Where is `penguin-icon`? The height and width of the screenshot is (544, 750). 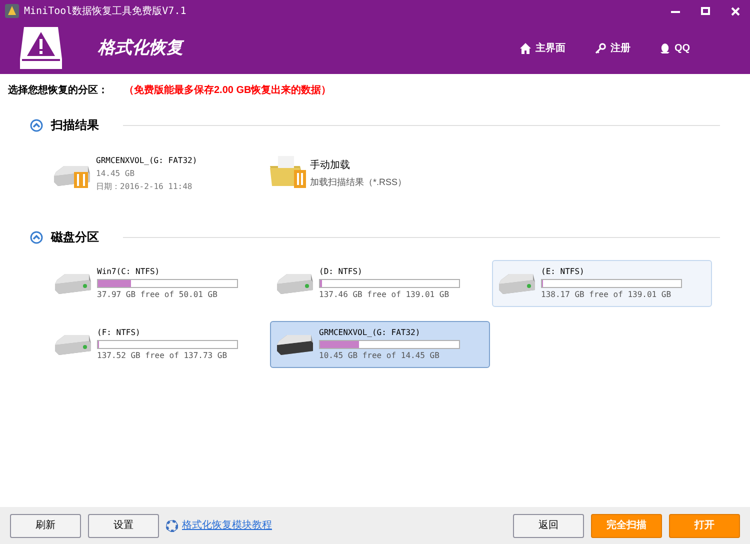
penguin-icon is located at coordinates (665, 48).